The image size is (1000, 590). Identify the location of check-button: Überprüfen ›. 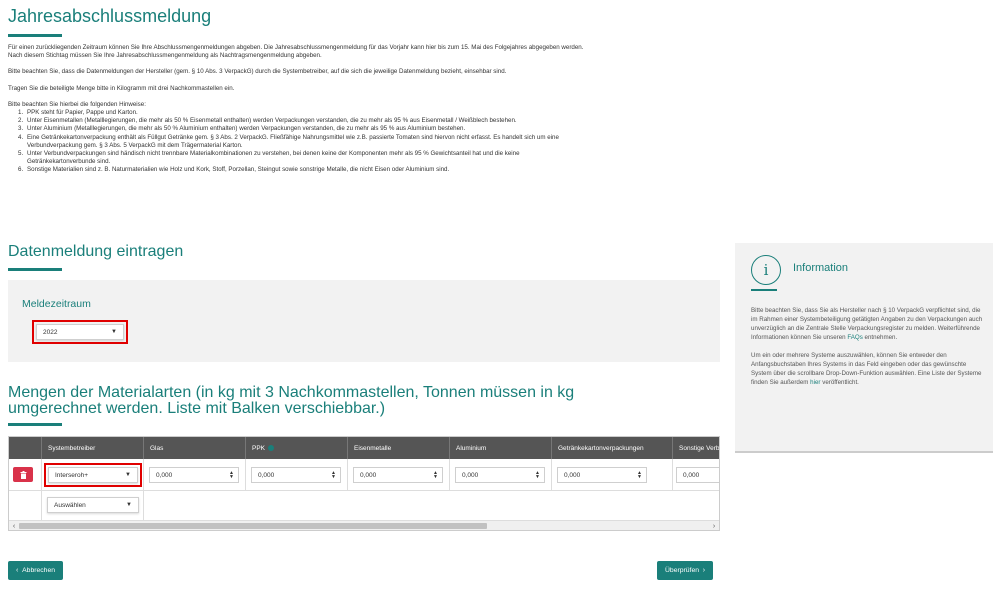
(685, 570).